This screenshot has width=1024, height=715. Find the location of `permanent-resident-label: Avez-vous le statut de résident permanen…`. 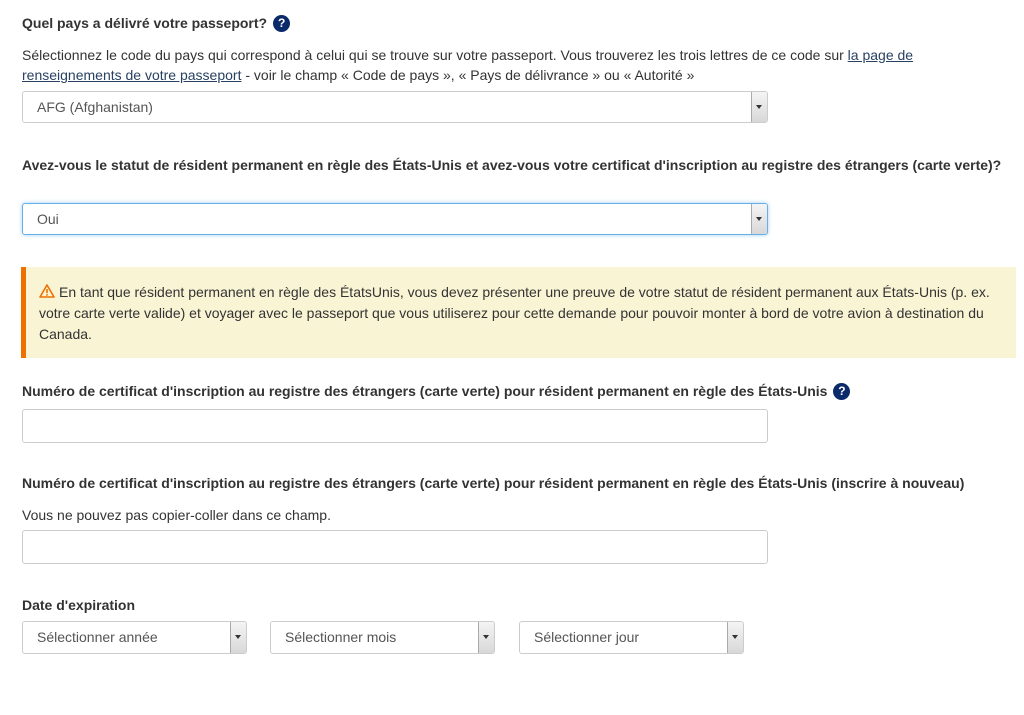

permanent-resident-label: Avez-vous le statut de résident permanen… is located at coordinates (512, 165).